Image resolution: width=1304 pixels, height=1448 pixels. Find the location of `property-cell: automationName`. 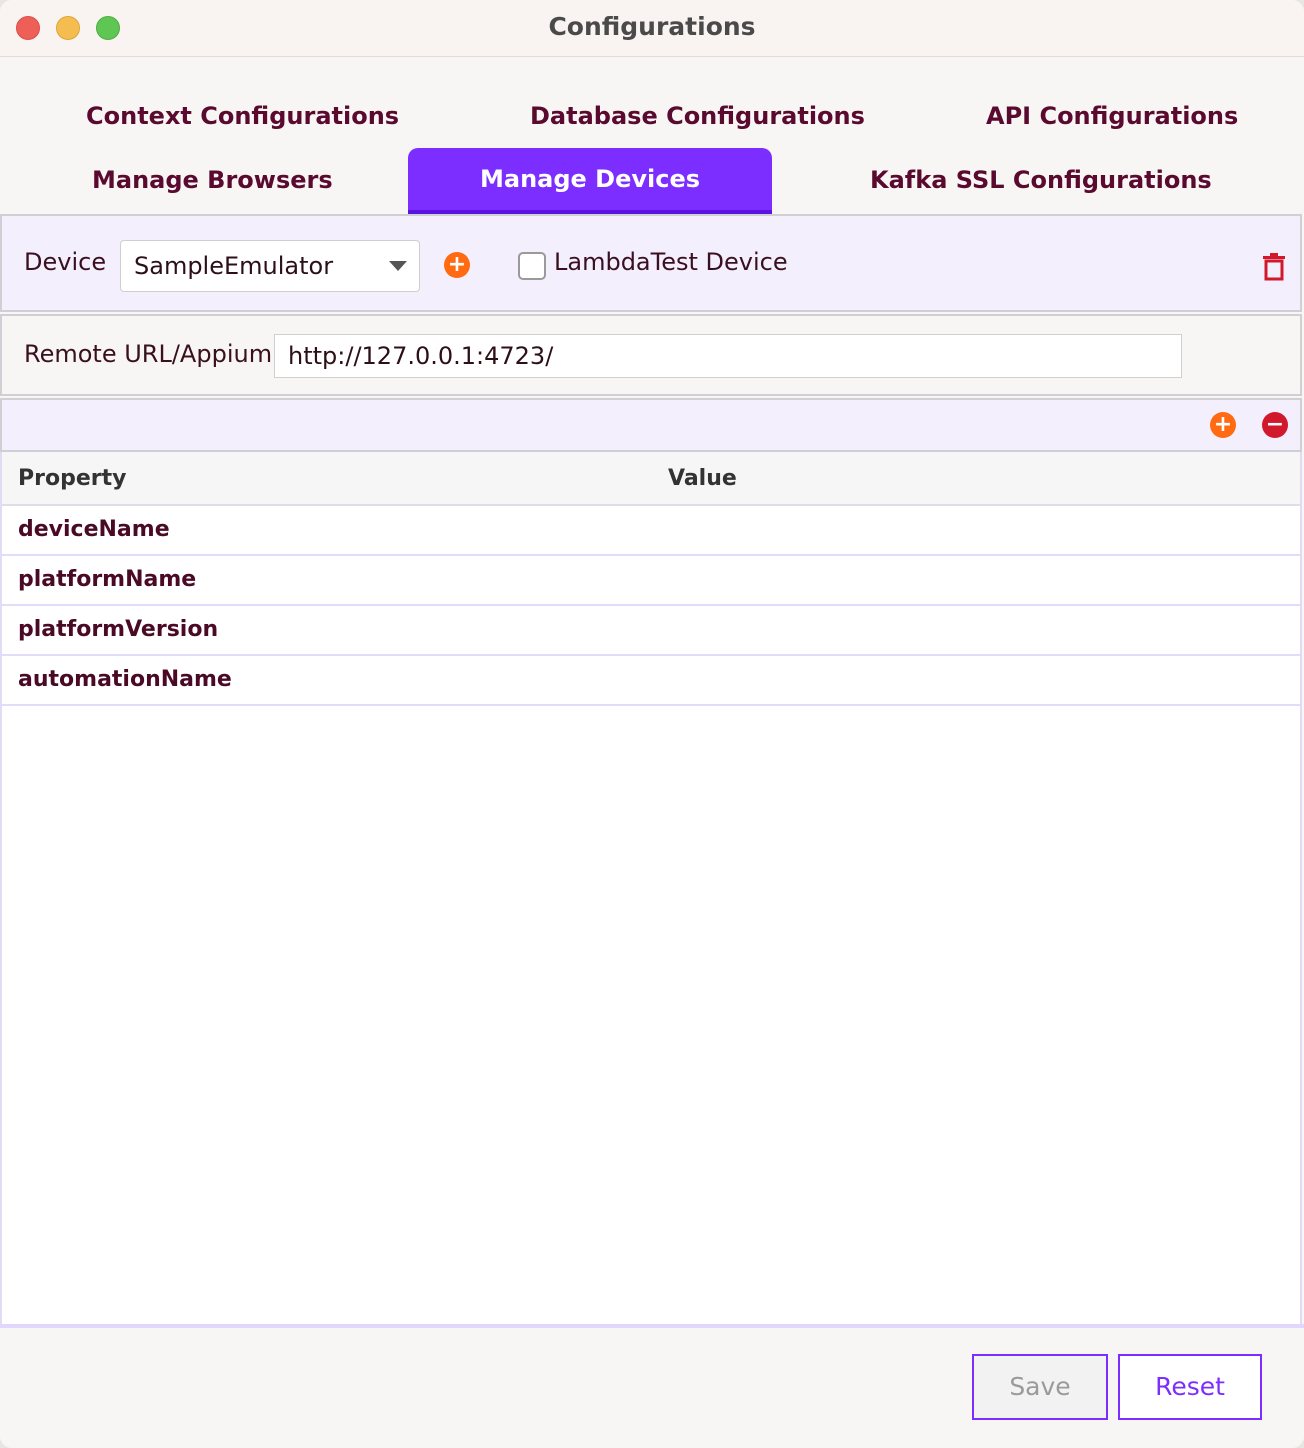

property-cell: automationName is located at coordinates (125, 679).